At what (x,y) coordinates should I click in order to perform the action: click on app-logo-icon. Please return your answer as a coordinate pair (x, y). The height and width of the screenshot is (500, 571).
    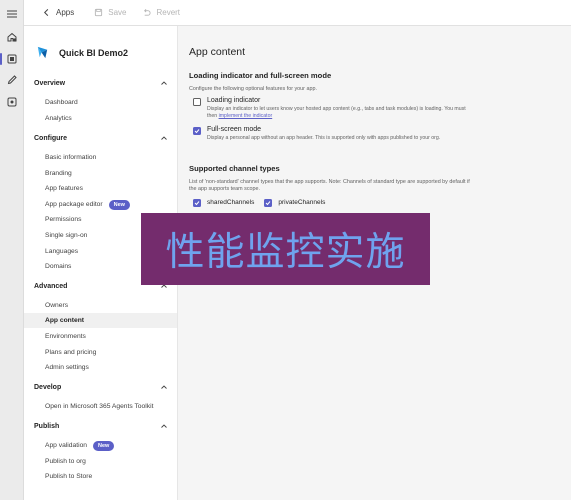
    Looking at the image, I should click on (42, 52).